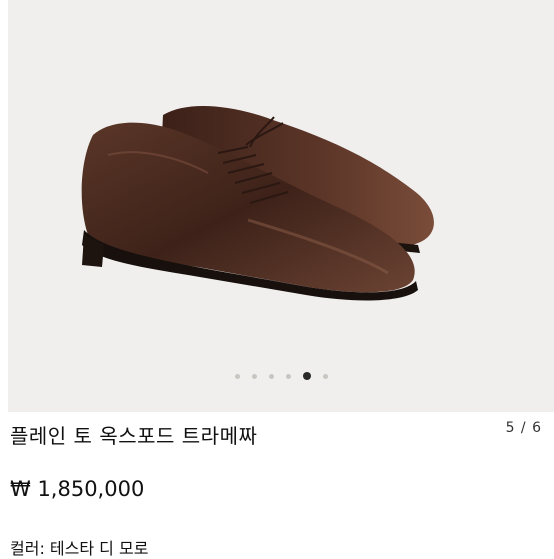 The height and width of the screenshot is (559, 554). Describe the element at coordinates (281, 376) in the screenshot. I see `carousel-indicators` at that location.